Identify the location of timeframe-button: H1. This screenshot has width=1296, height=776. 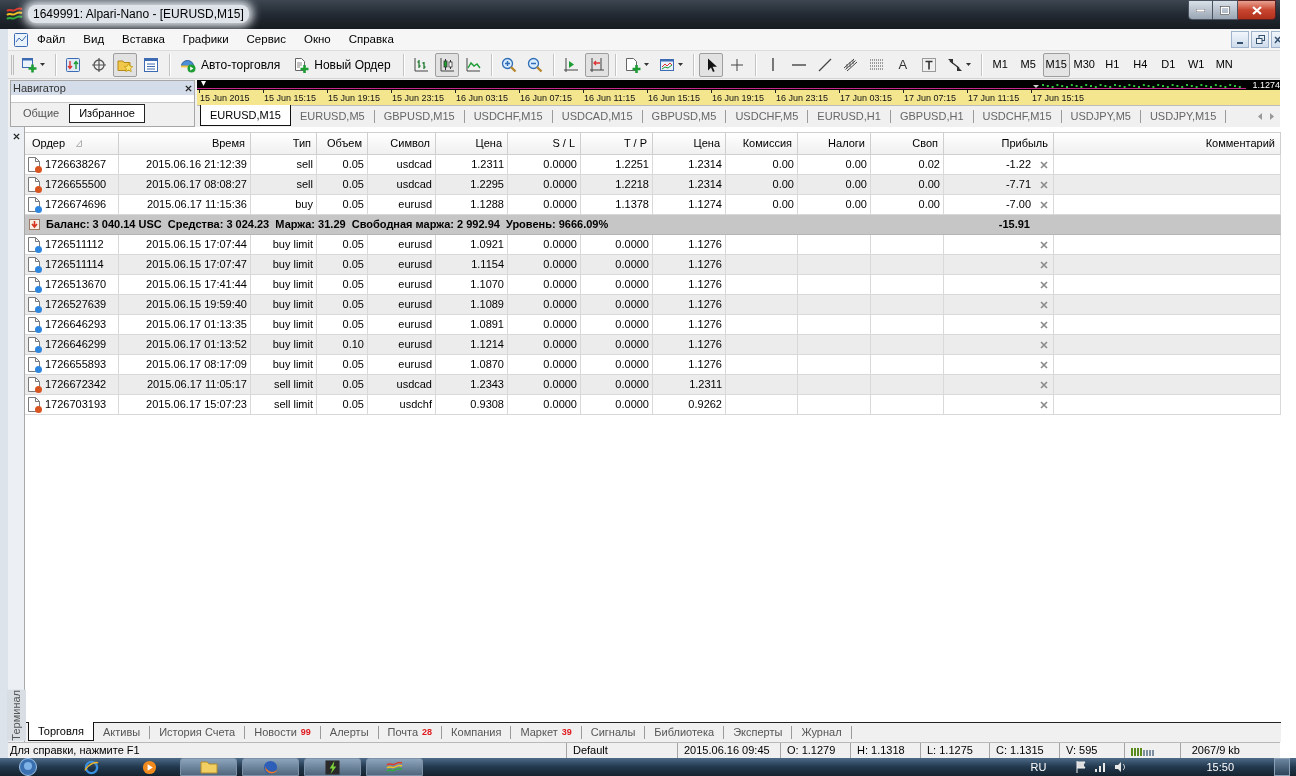
(1112, 64).